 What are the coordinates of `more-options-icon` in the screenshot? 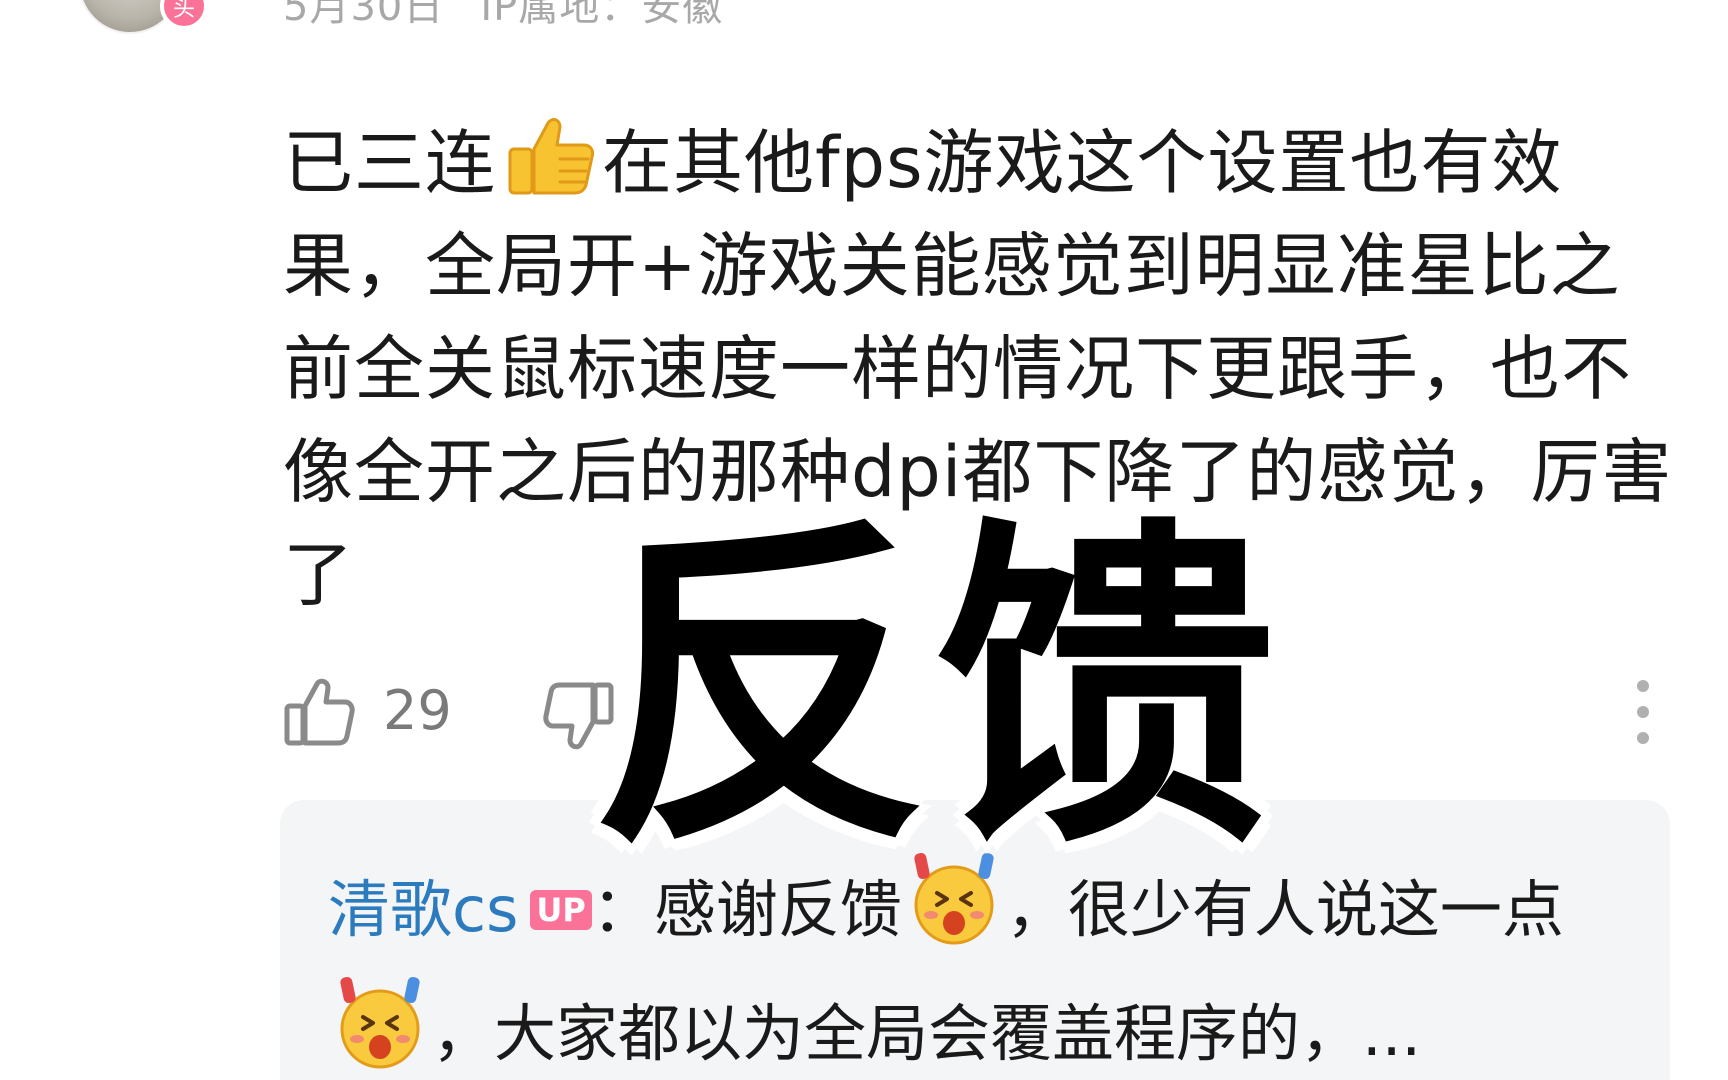 It's located at (1643, 712).